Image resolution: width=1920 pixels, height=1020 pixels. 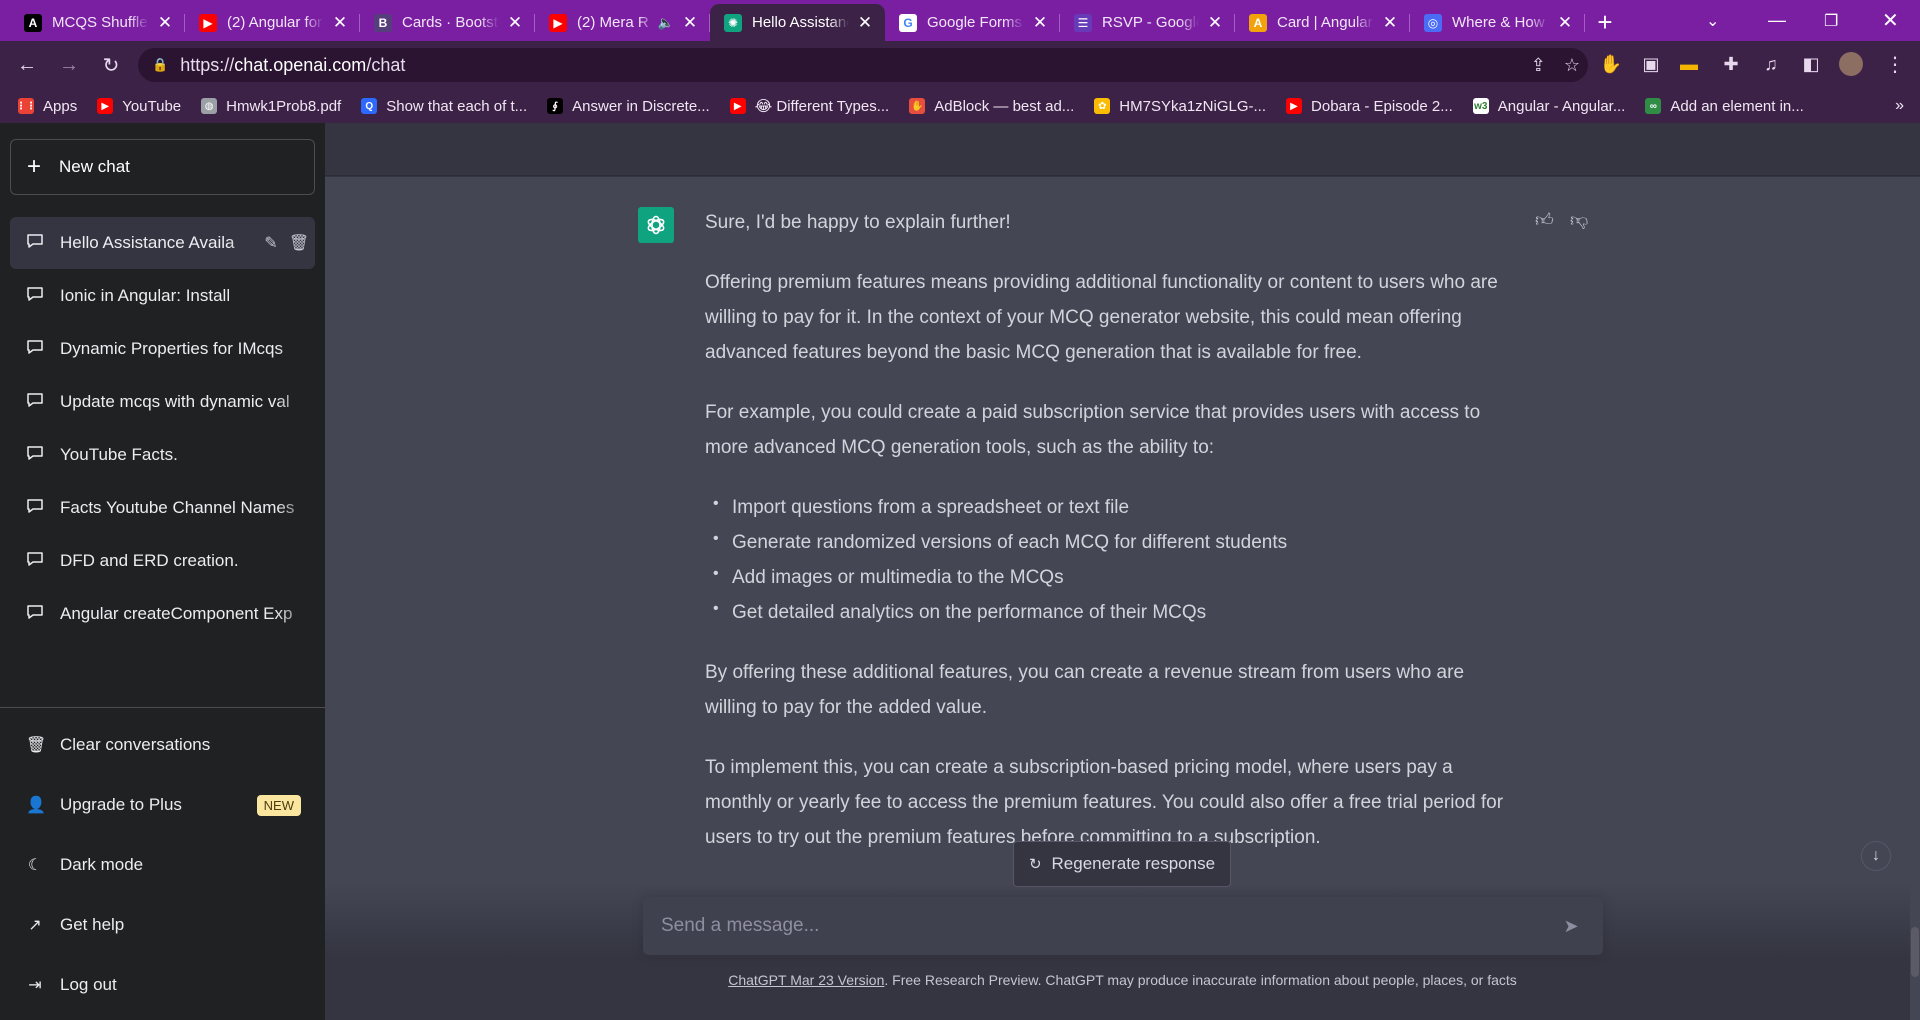 What do you see at coordinates (1097, 926) in the screenshot?
I see `message-input` at bounding box center [1097, 926].